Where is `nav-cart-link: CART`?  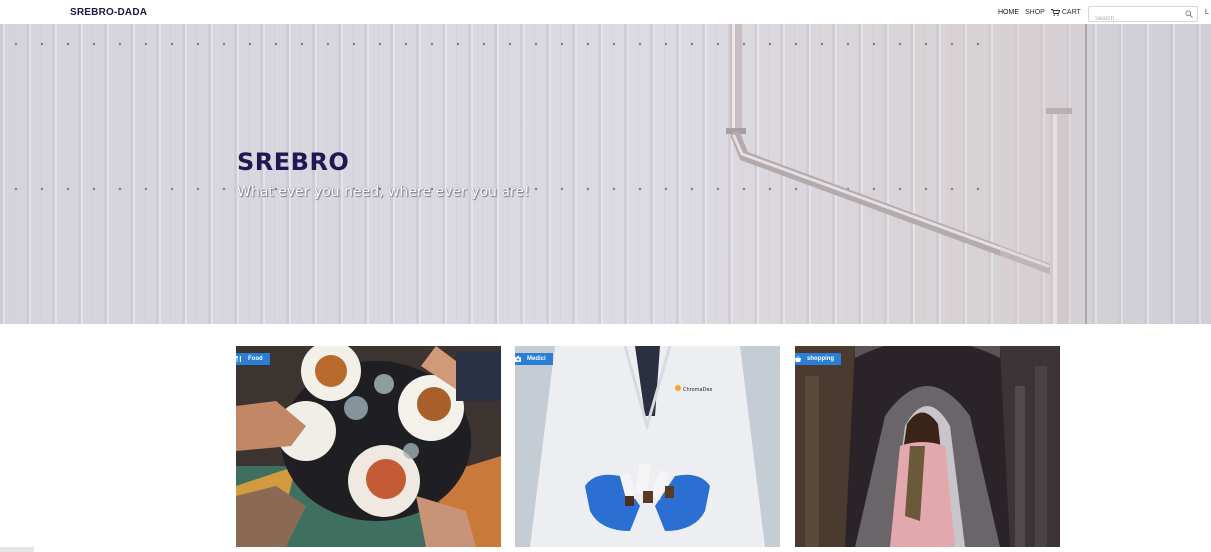
nav-cart-link: CART is located at coordinates (1065, 12).